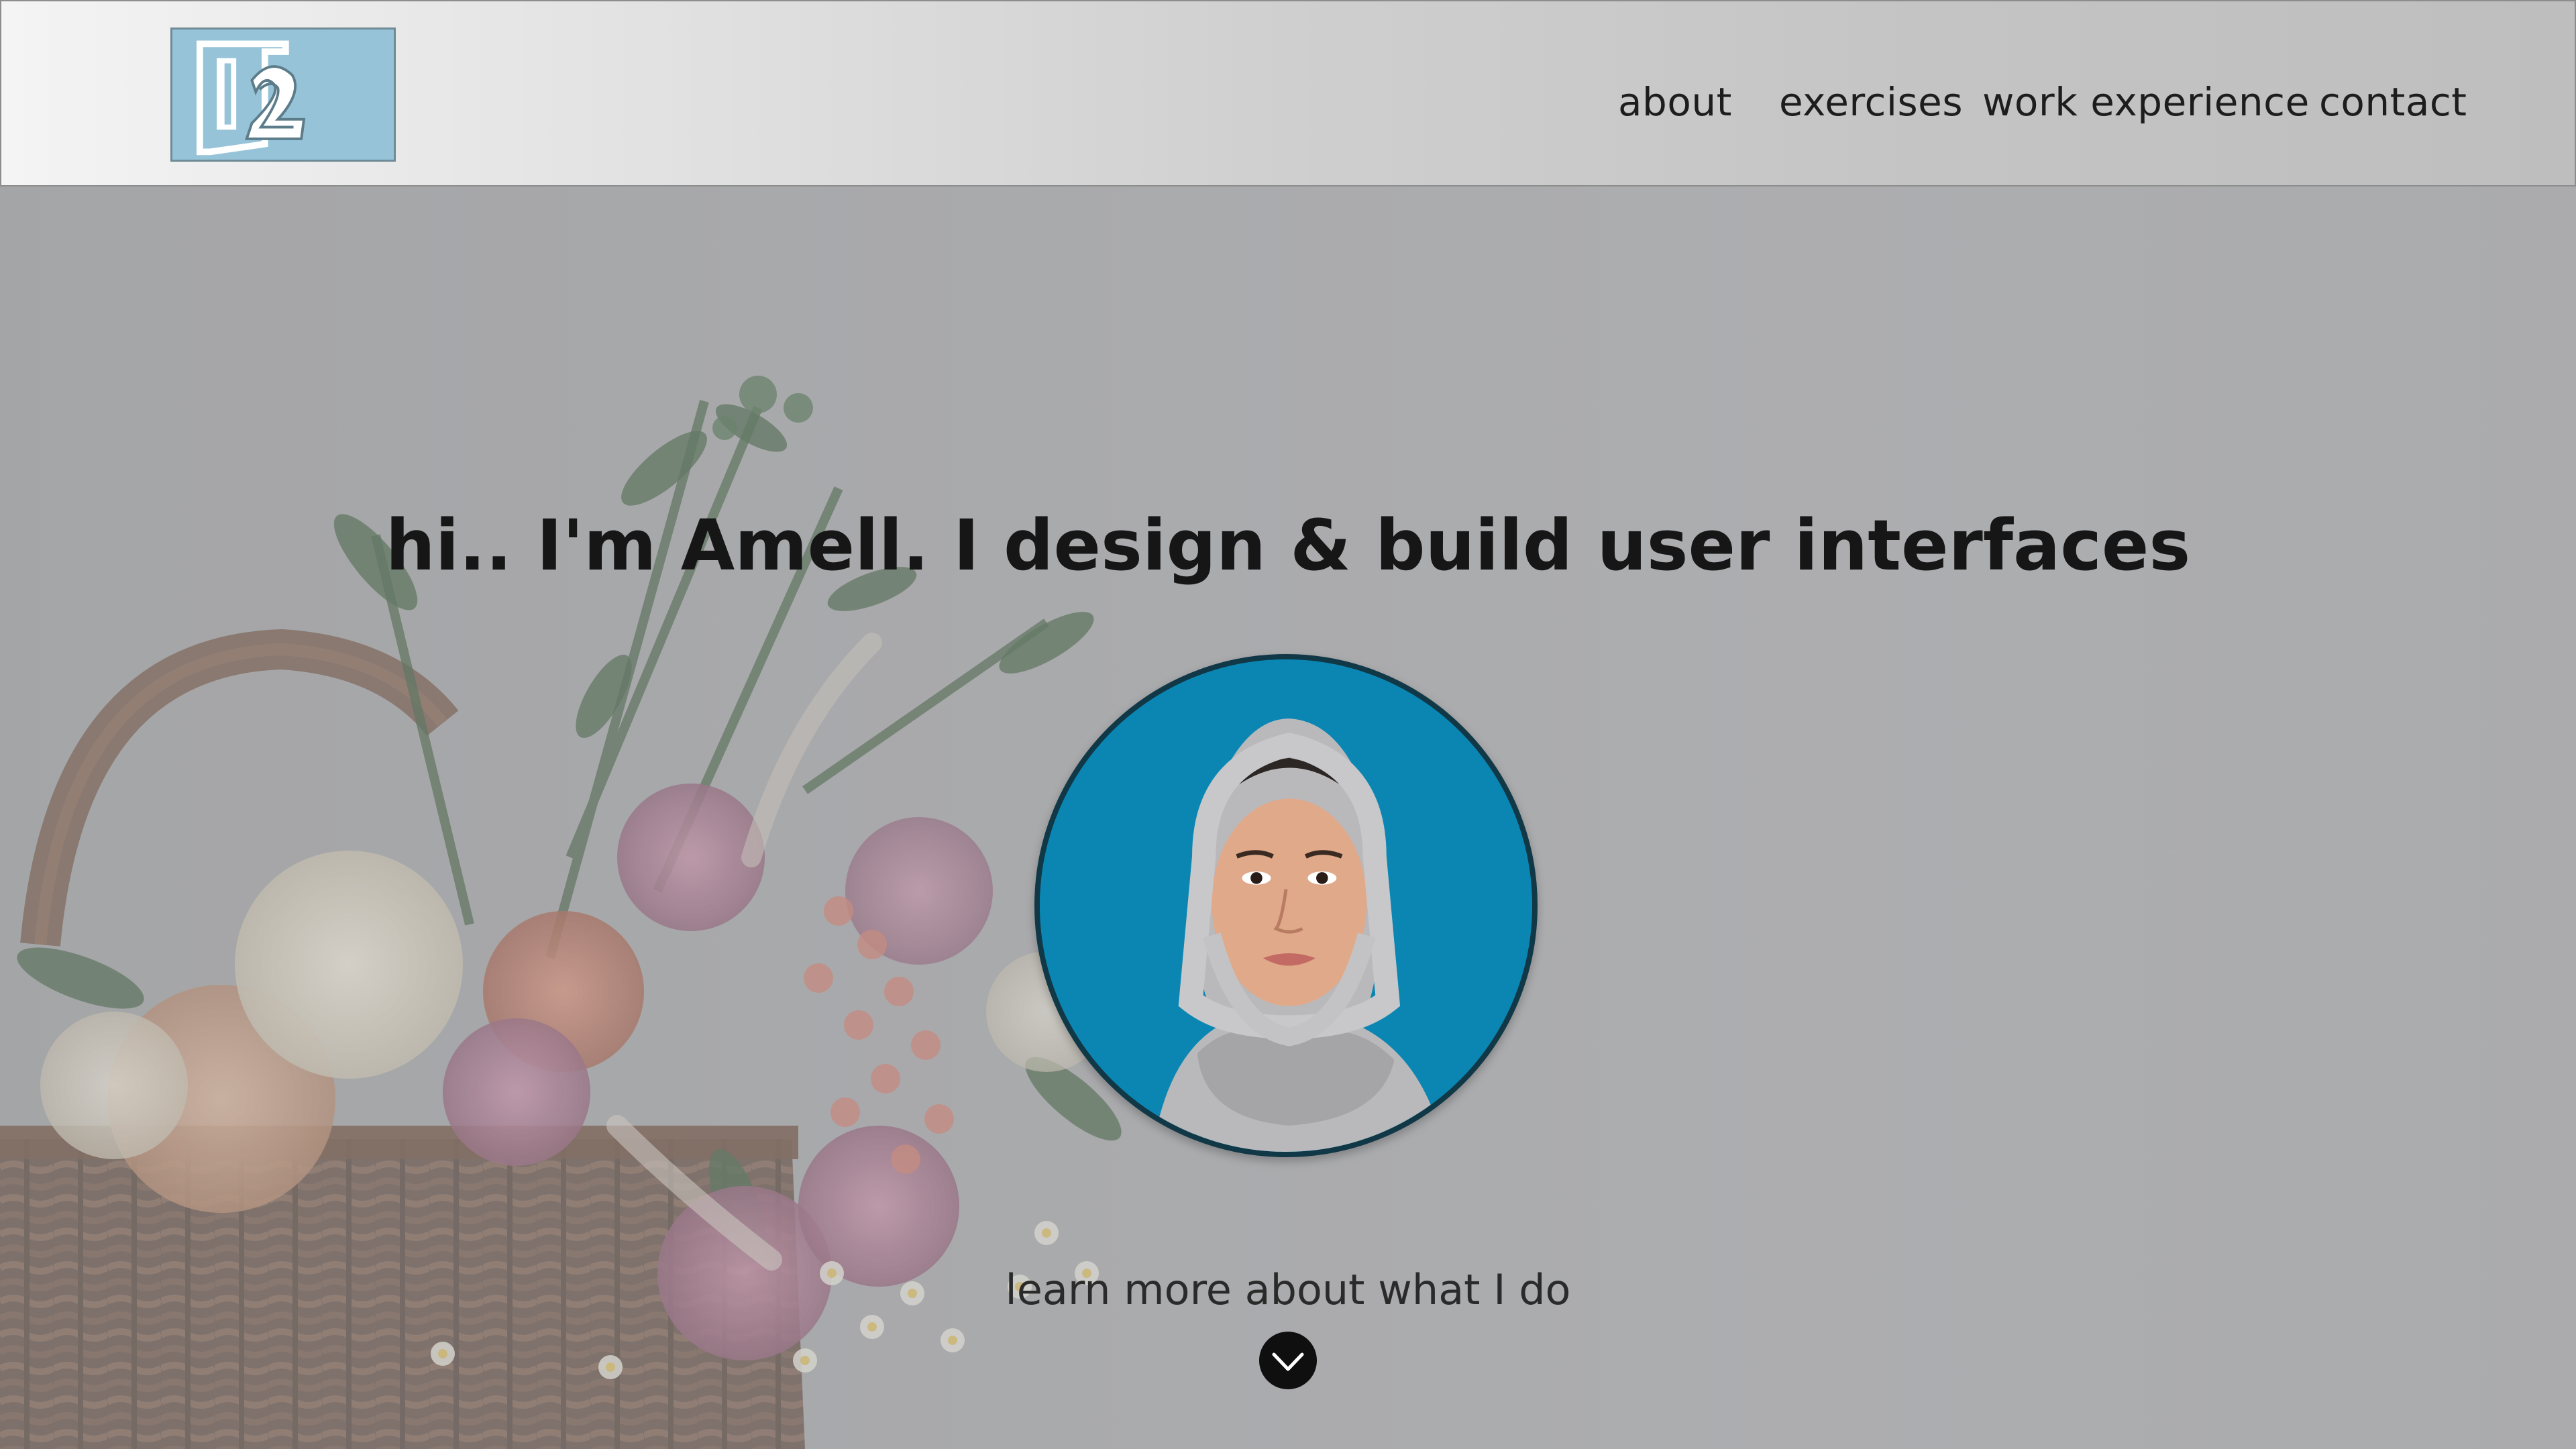 The image size is (2576, 1449). I want to click on scroll-down-button, so click(1288, 1360).